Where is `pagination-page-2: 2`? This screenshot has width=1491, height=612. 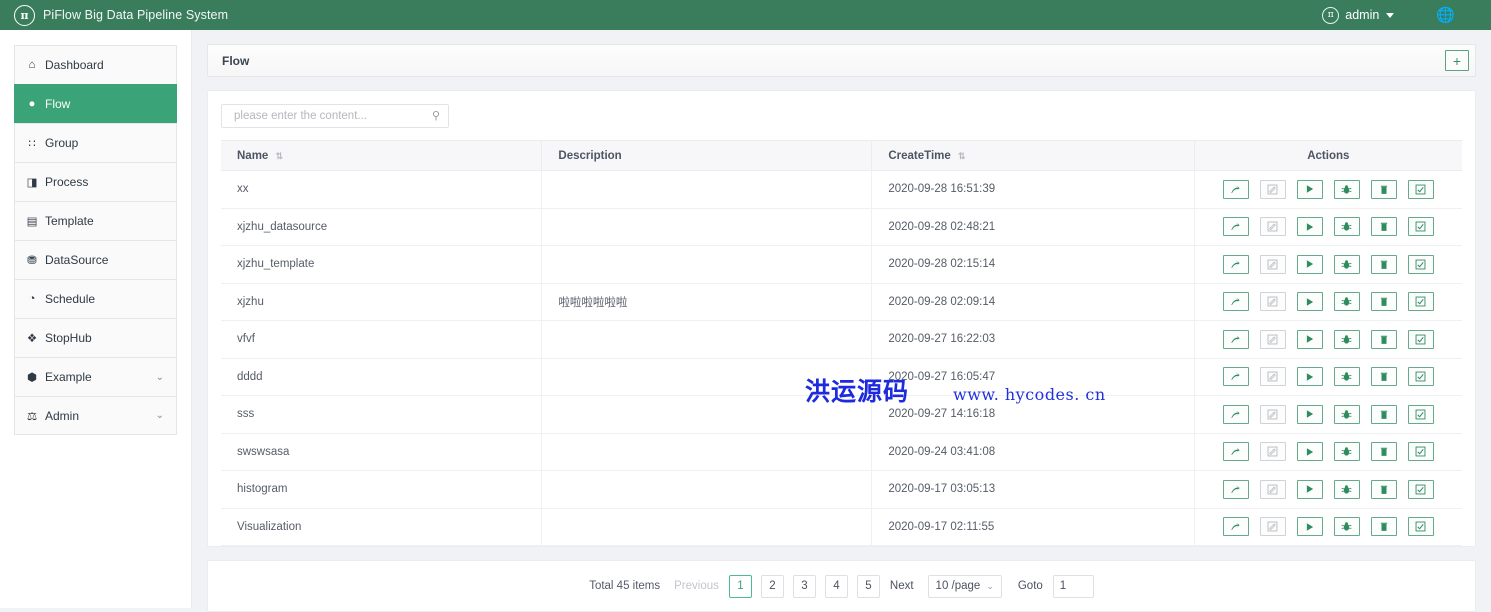 pagination-page-2: 2 is located at coordinates (772, 586).